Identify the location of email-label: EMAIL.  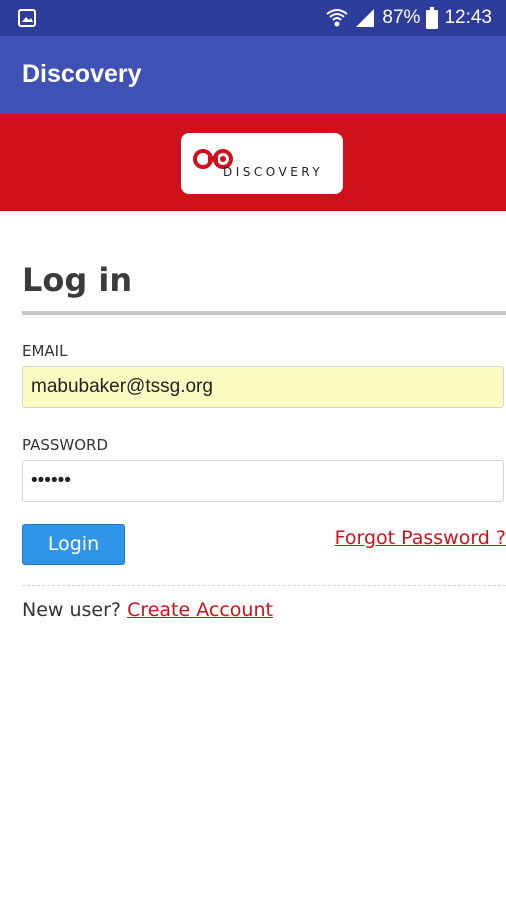
(45, 351).